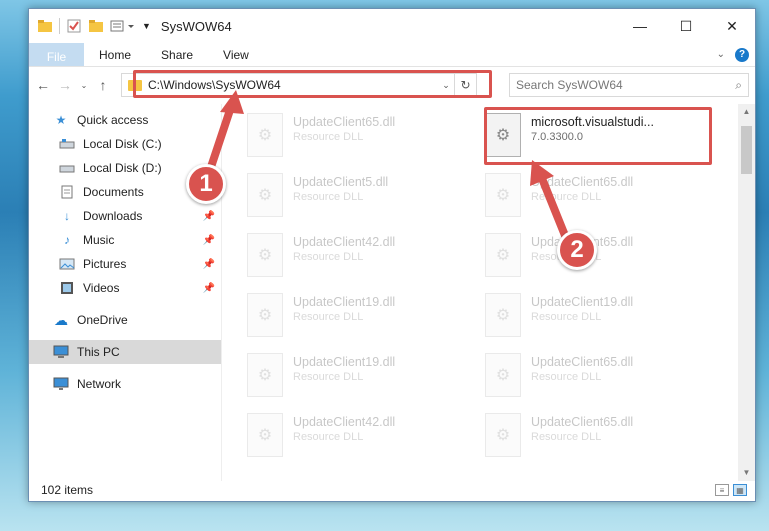 This screenshot has width=769, height=531. I want to click on step-2-badge: 2, so click(577, 250).